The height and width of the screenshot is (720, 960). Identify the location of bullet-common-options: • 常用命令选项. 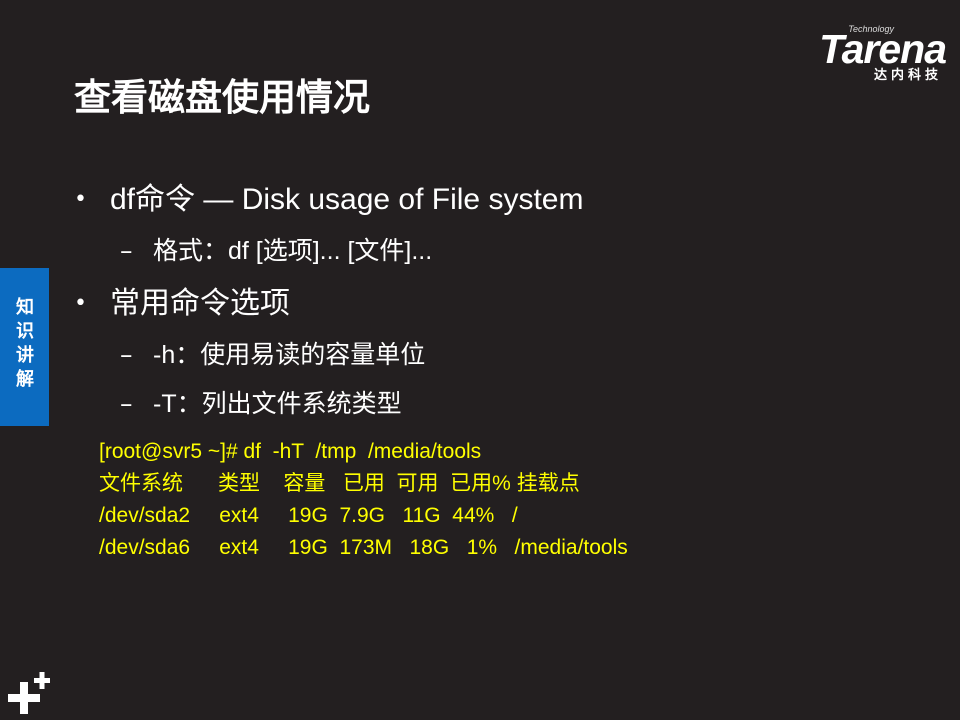
(182, 304).